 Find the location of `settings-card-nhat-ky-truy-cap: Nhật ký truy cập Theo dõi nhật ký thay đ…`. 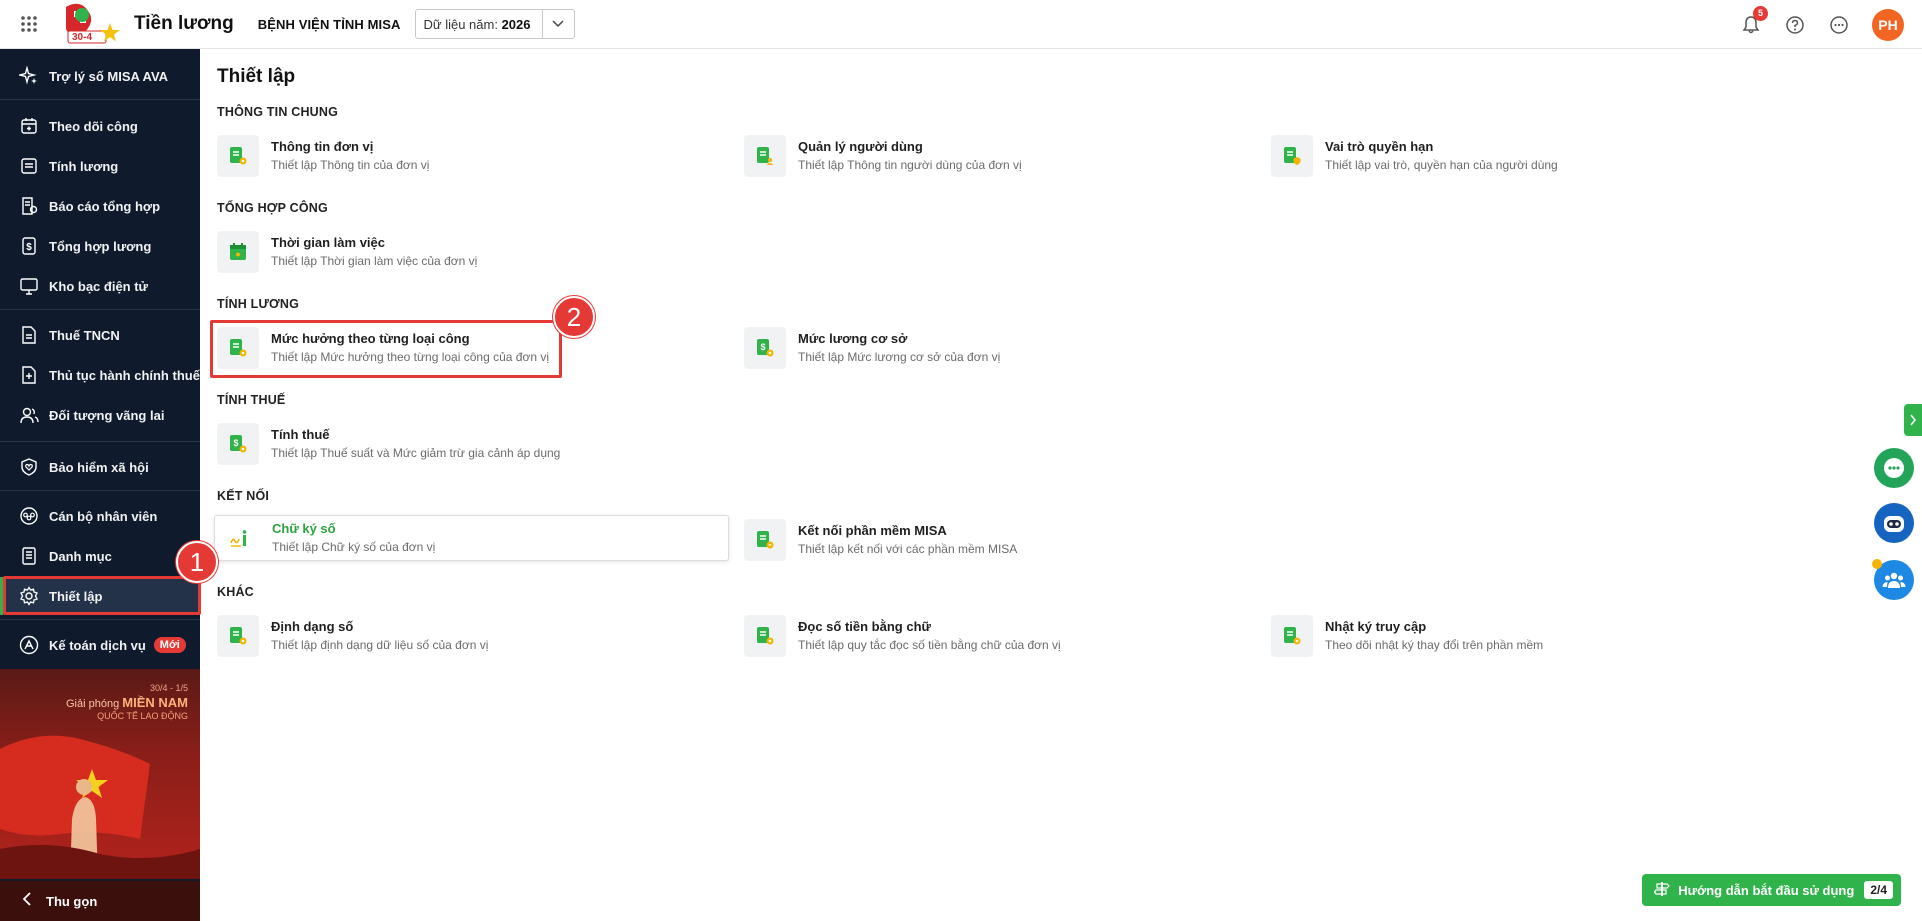

settings-card-nhat-ky-truy-cap: Nhật ký truy cập Theo dõi nhật ký thay đ… is located at coordinates (1524, 636).